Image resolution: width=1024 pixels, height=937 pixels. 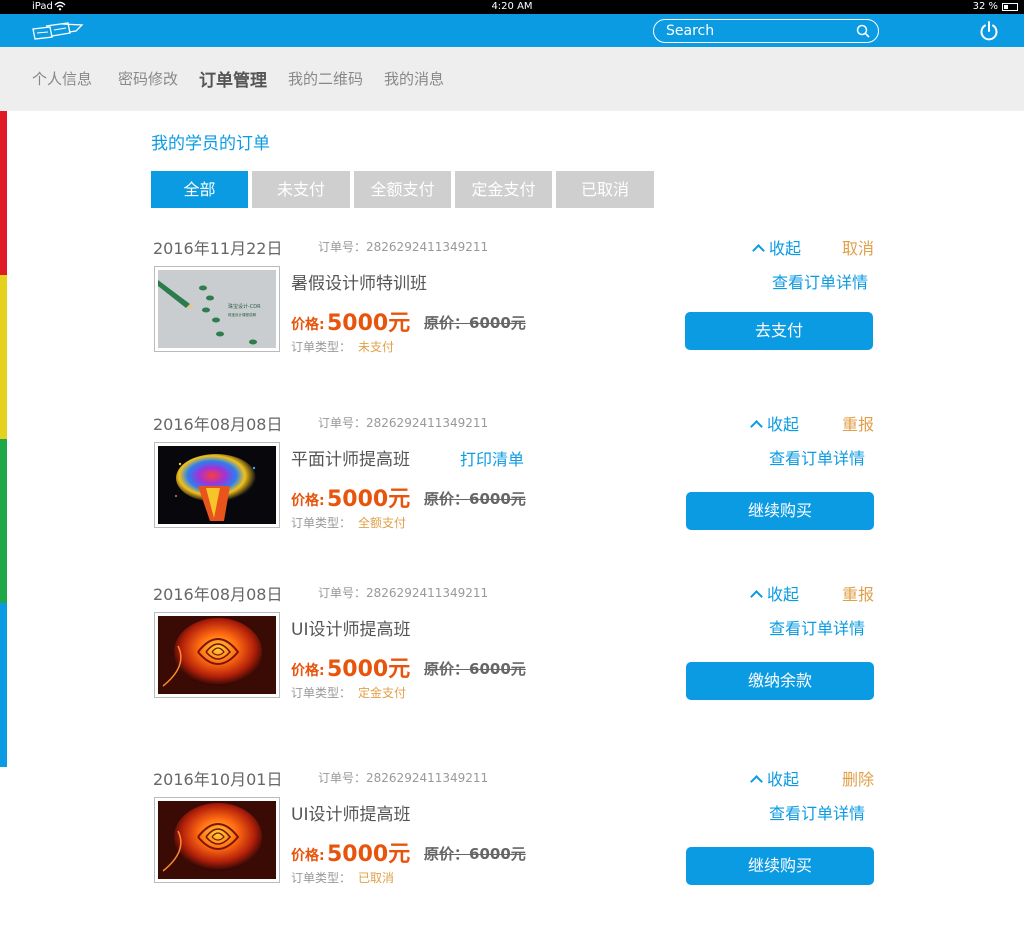 What do you see at coordinates (244, 306) in the screenshot?
I see `svg-text: 珠宝设计-CDR` at bounding box center [244, 306].